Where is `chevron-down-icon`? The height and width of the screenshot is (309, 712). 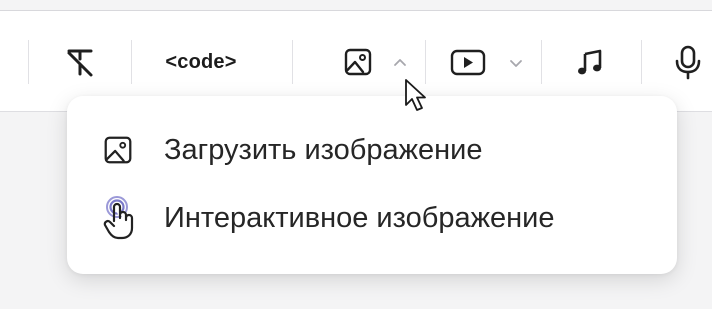
chevron-down-icon is located at coordinates (516, 63).